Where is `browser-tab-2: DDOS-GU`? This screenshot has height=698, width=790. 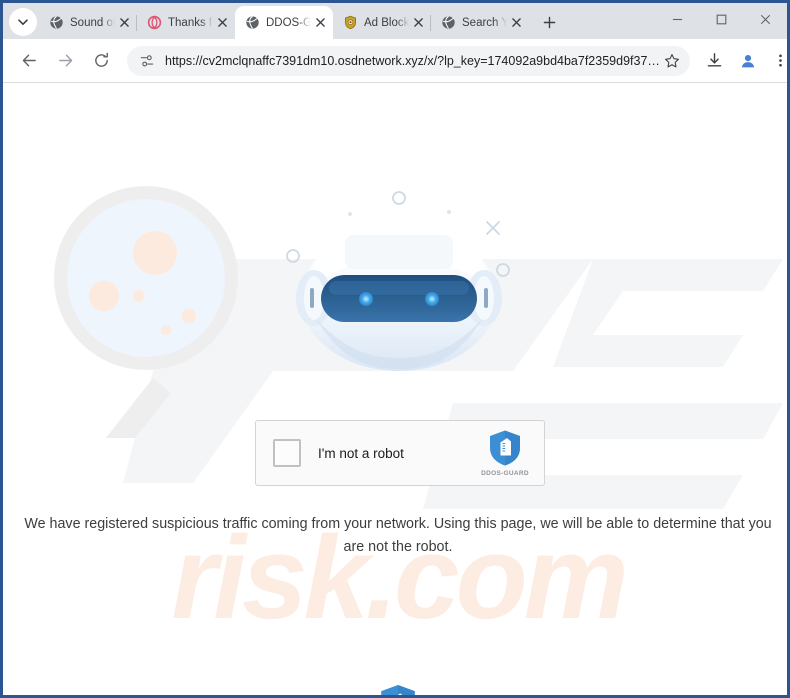 browser-tab-2: DDOS-GU is located at coordinates (284, 22).